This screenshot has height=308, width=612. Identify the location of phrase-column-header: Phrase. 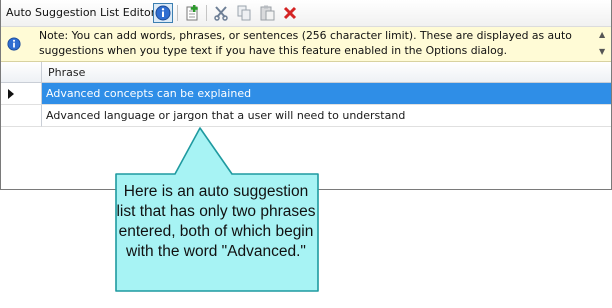
(66, 72).